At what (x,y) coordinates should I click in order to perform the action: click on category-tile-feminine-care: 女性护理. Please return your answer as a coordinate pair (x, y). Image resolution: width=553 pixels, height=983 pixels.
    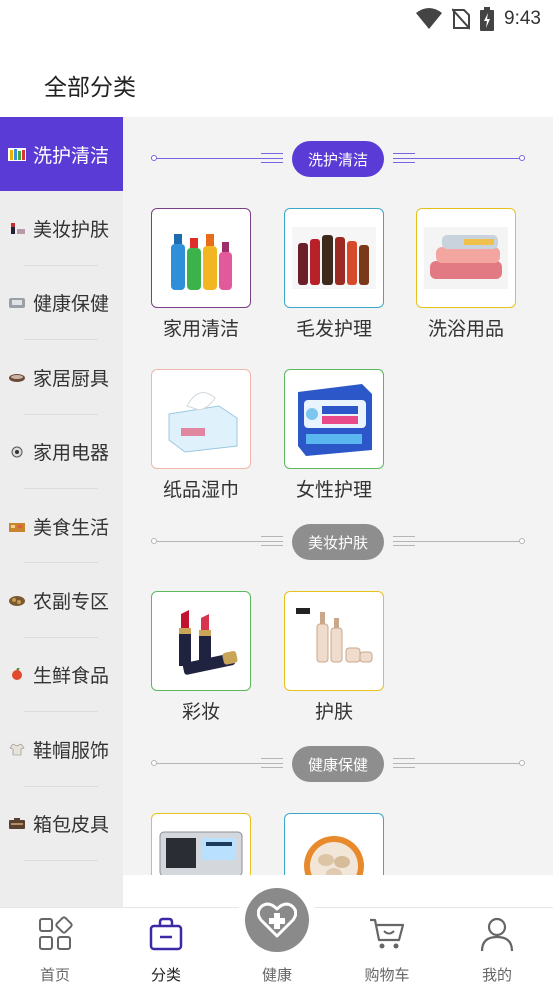
    Looking at the image, I should click on (334, 435).